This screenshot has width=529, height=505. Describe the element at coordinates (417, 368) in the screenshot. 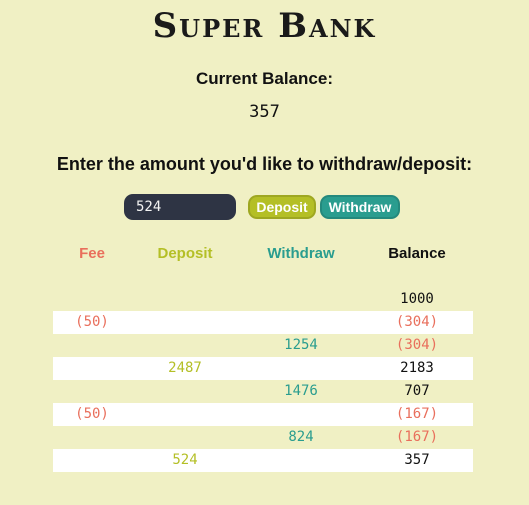

I see `balance-cell: 2183` at that location.